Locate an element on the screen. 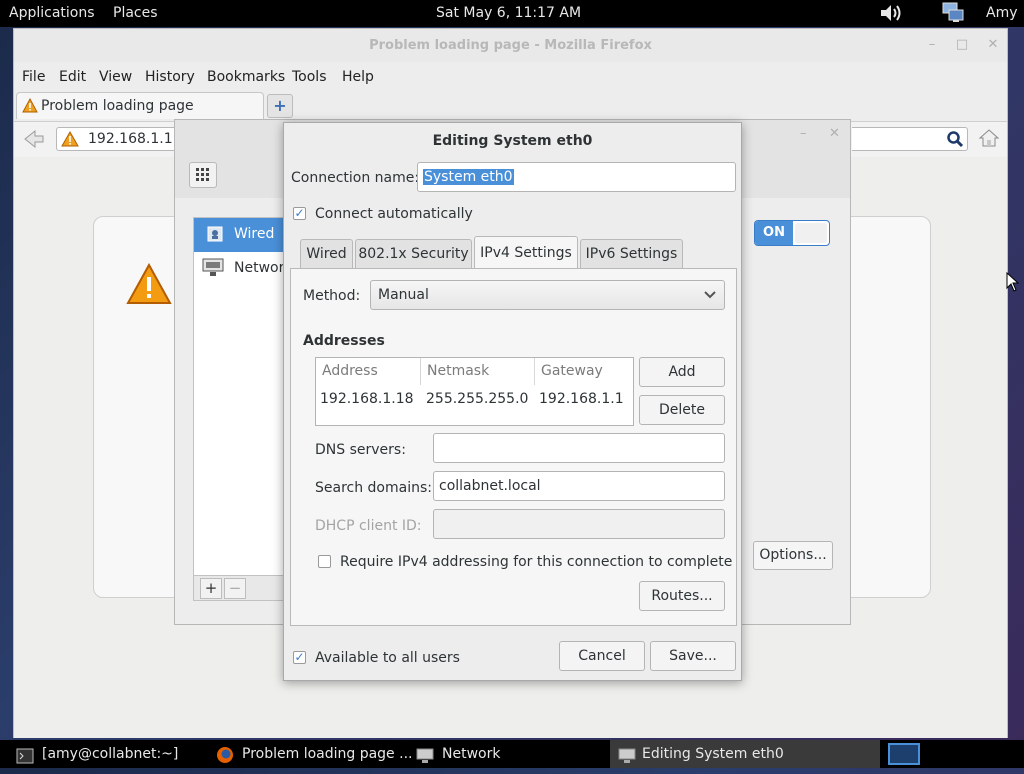 This screenshot has height=774, width=1024. available-all-users-checkbox: ✓ is located at coordinates (299, 657).